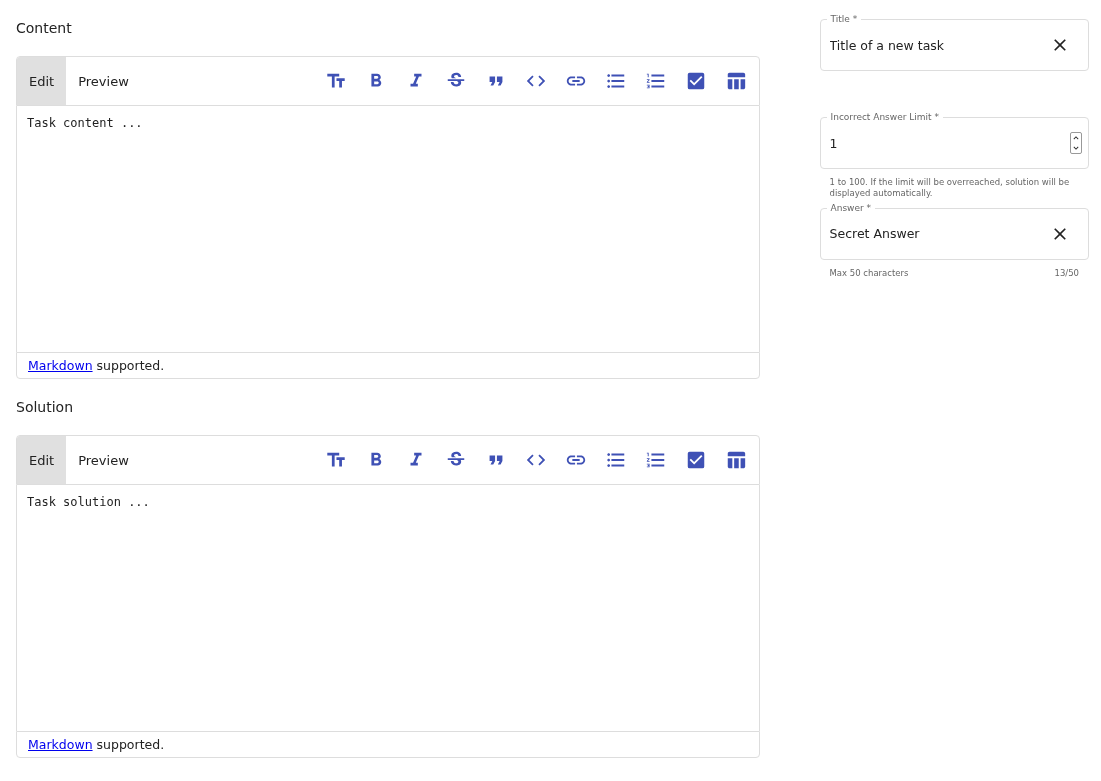  Describe the element at coordinates (1066, 272) in the screenshot. I see `character-counter: 13/50` at that location.